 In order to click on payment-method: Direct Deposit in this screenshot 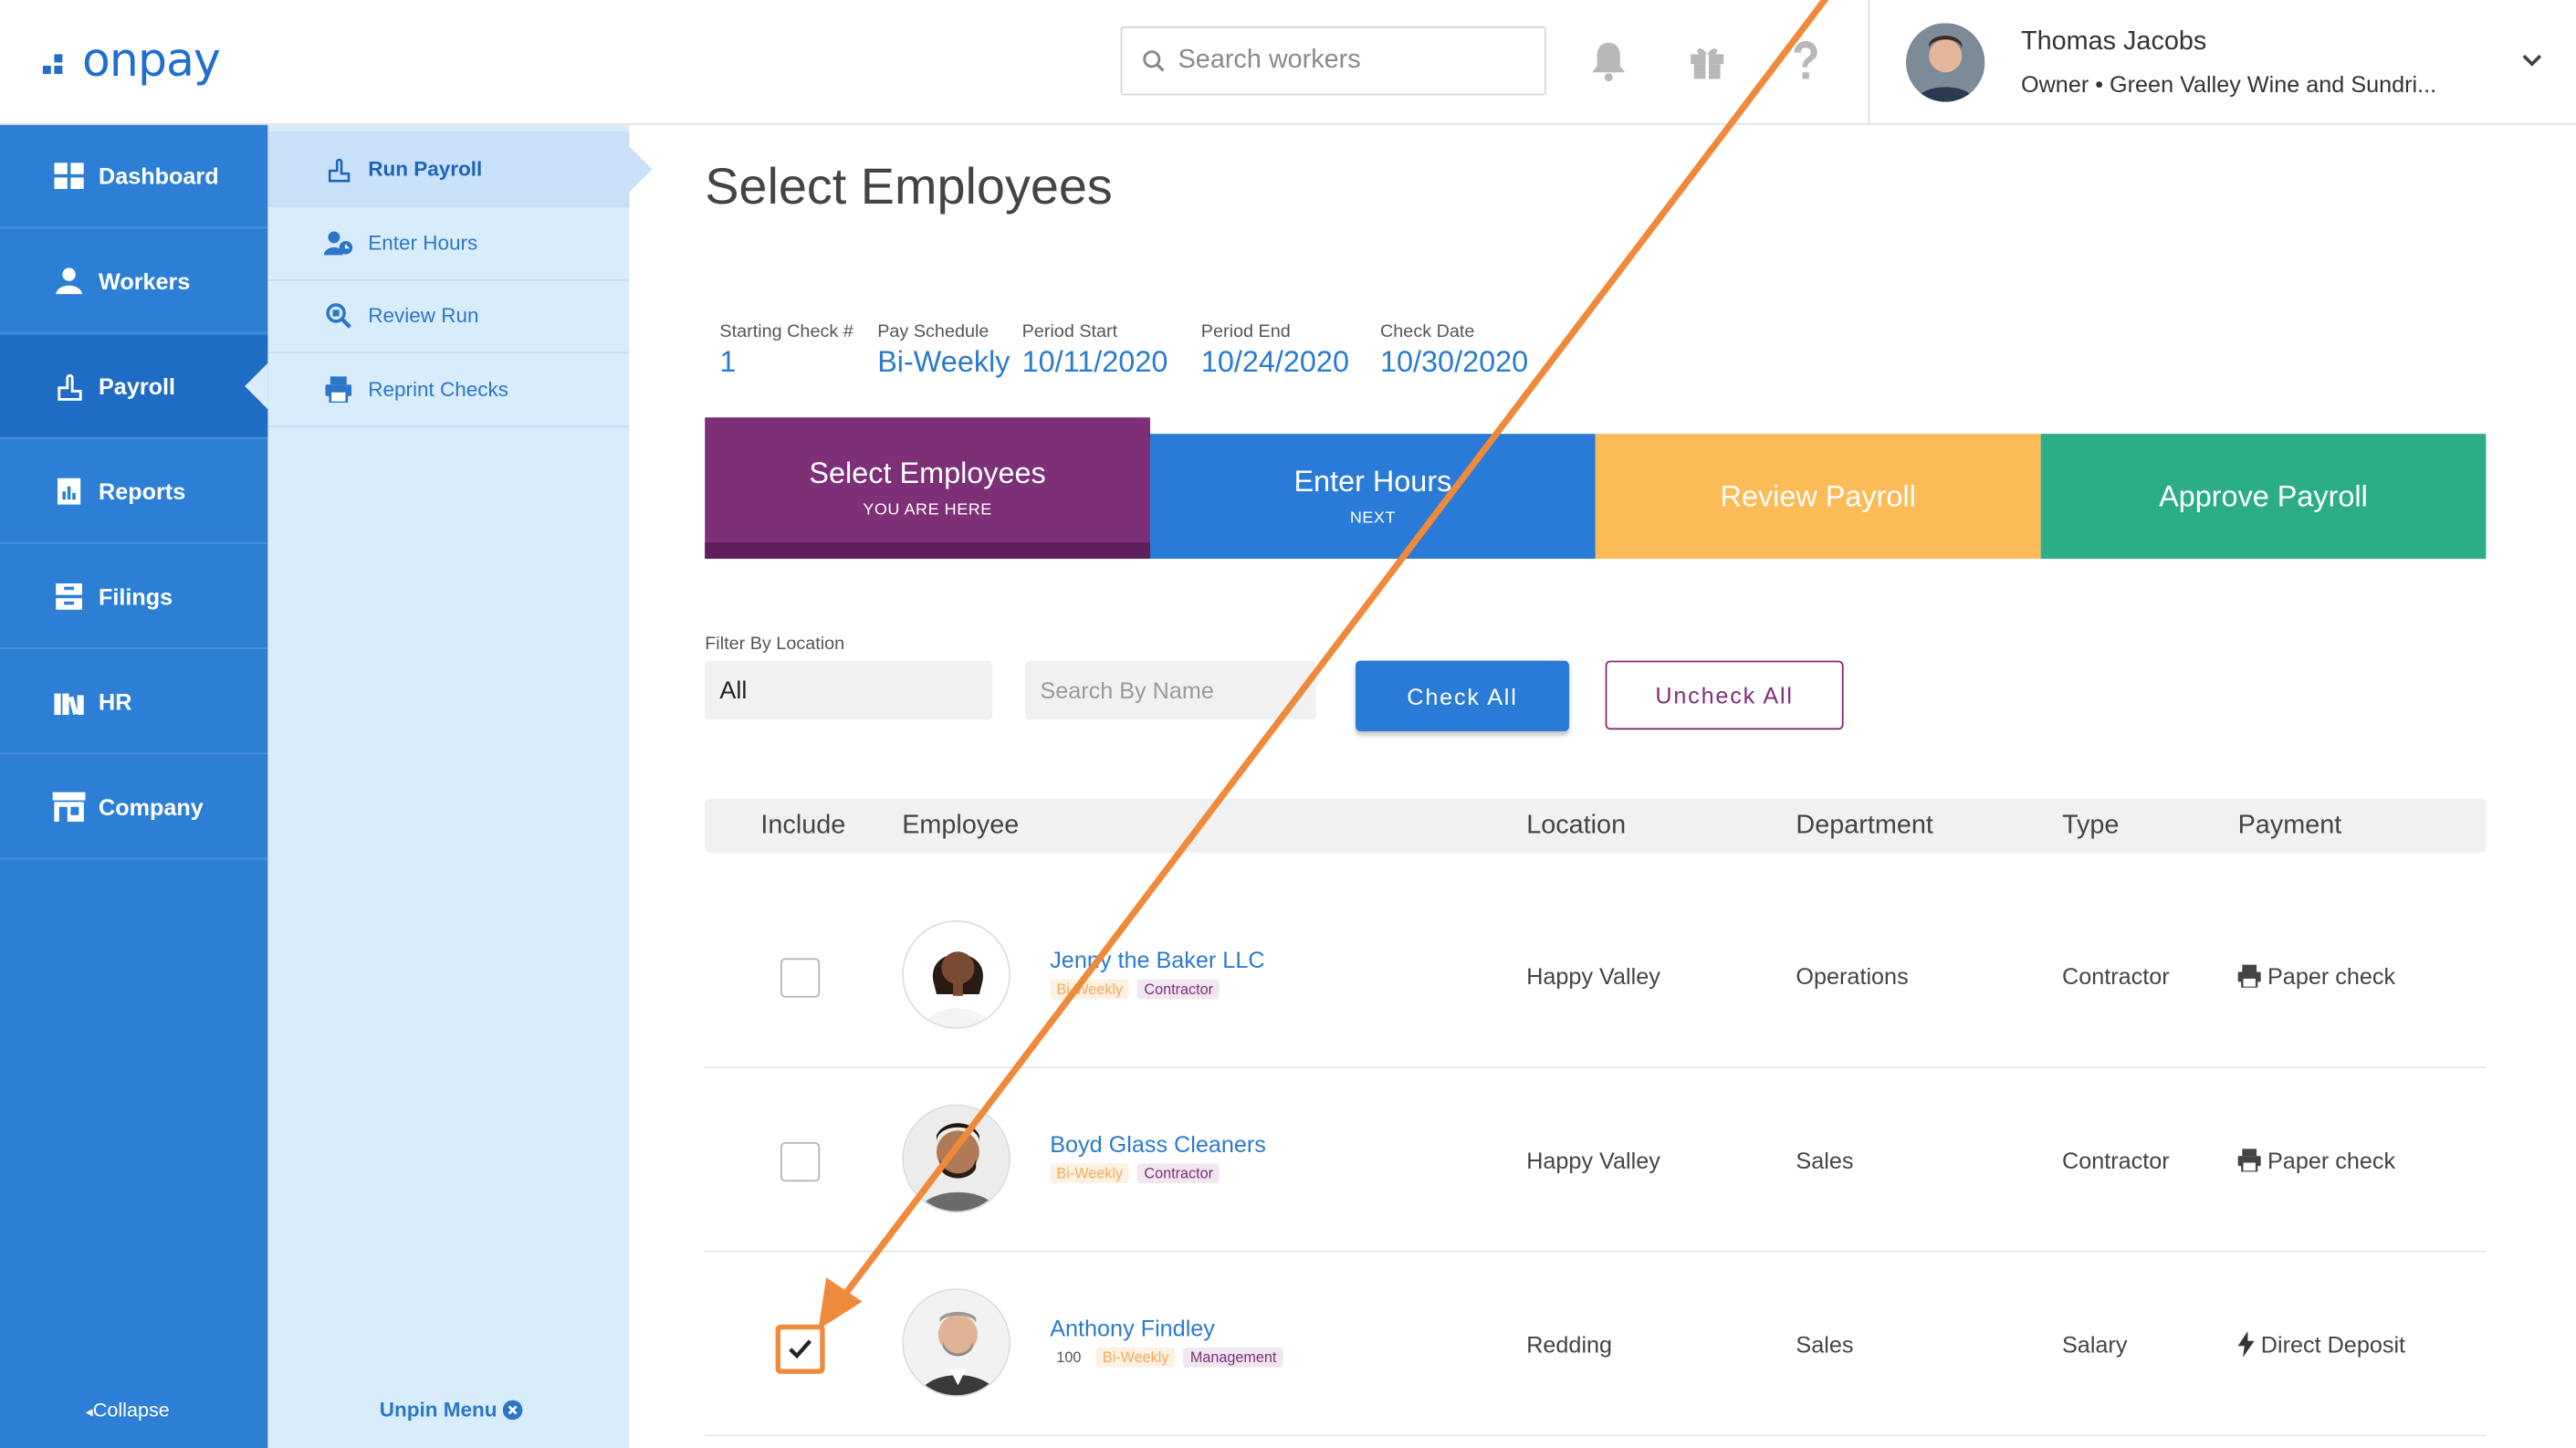, I will do `click(2333, 1344)`.